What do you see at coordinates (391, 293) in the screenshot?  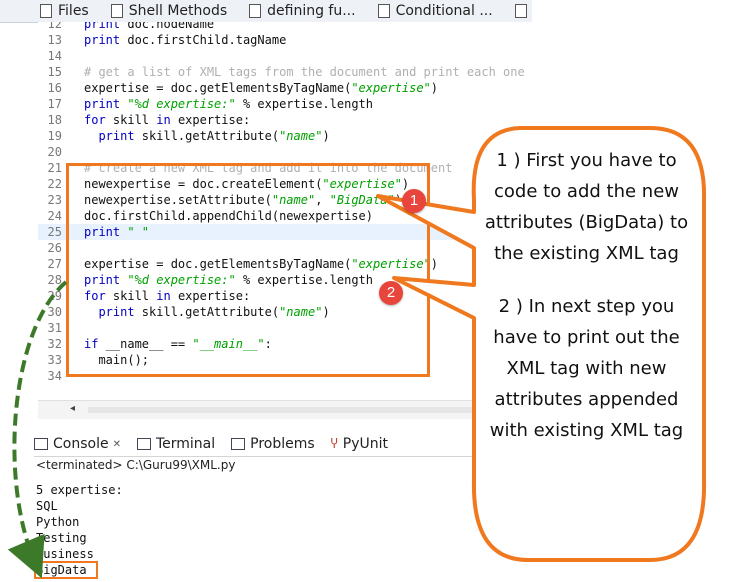 I see `step-badge-2: 2` at bounding box center [391, 293].